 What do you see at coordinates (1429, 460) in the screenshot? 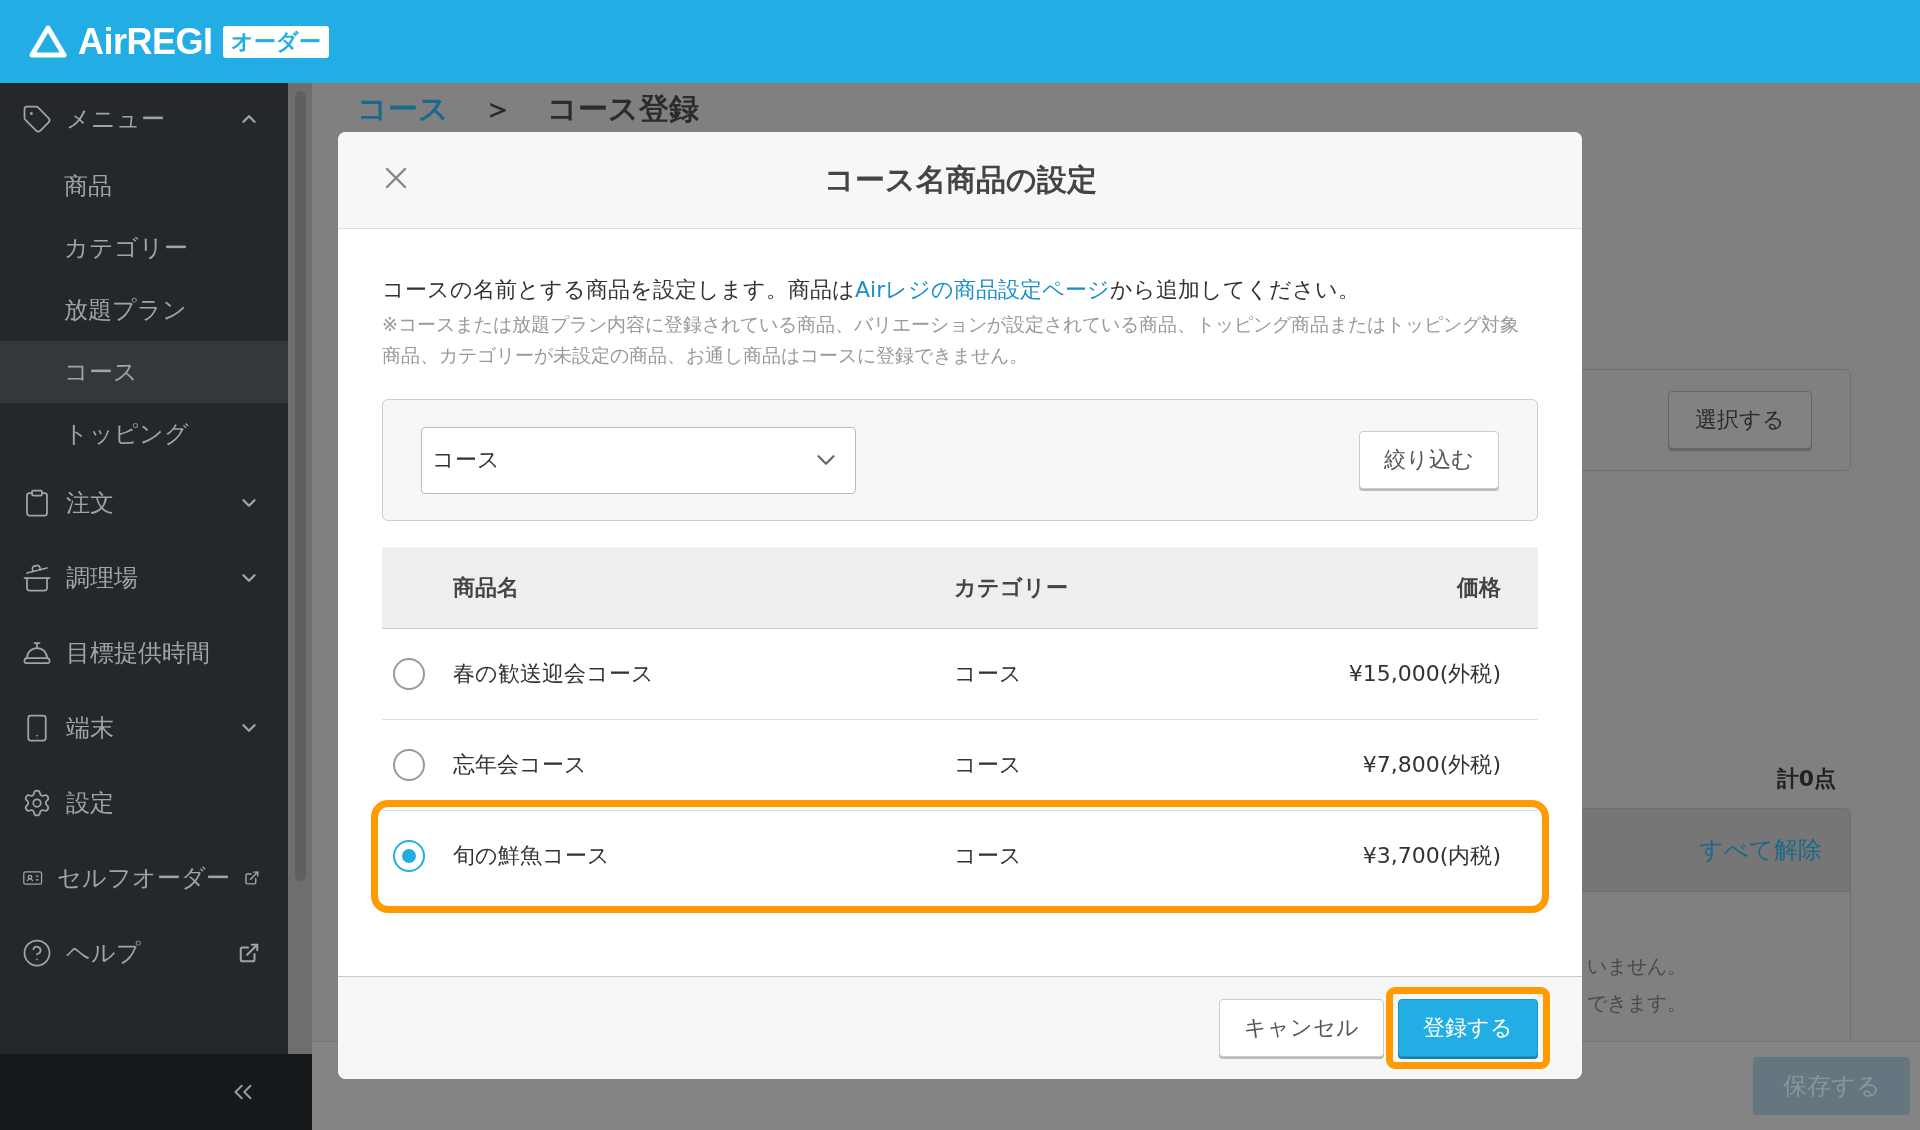
I see `filter-button: 絞り込む` at bounding box center [1429, 460].